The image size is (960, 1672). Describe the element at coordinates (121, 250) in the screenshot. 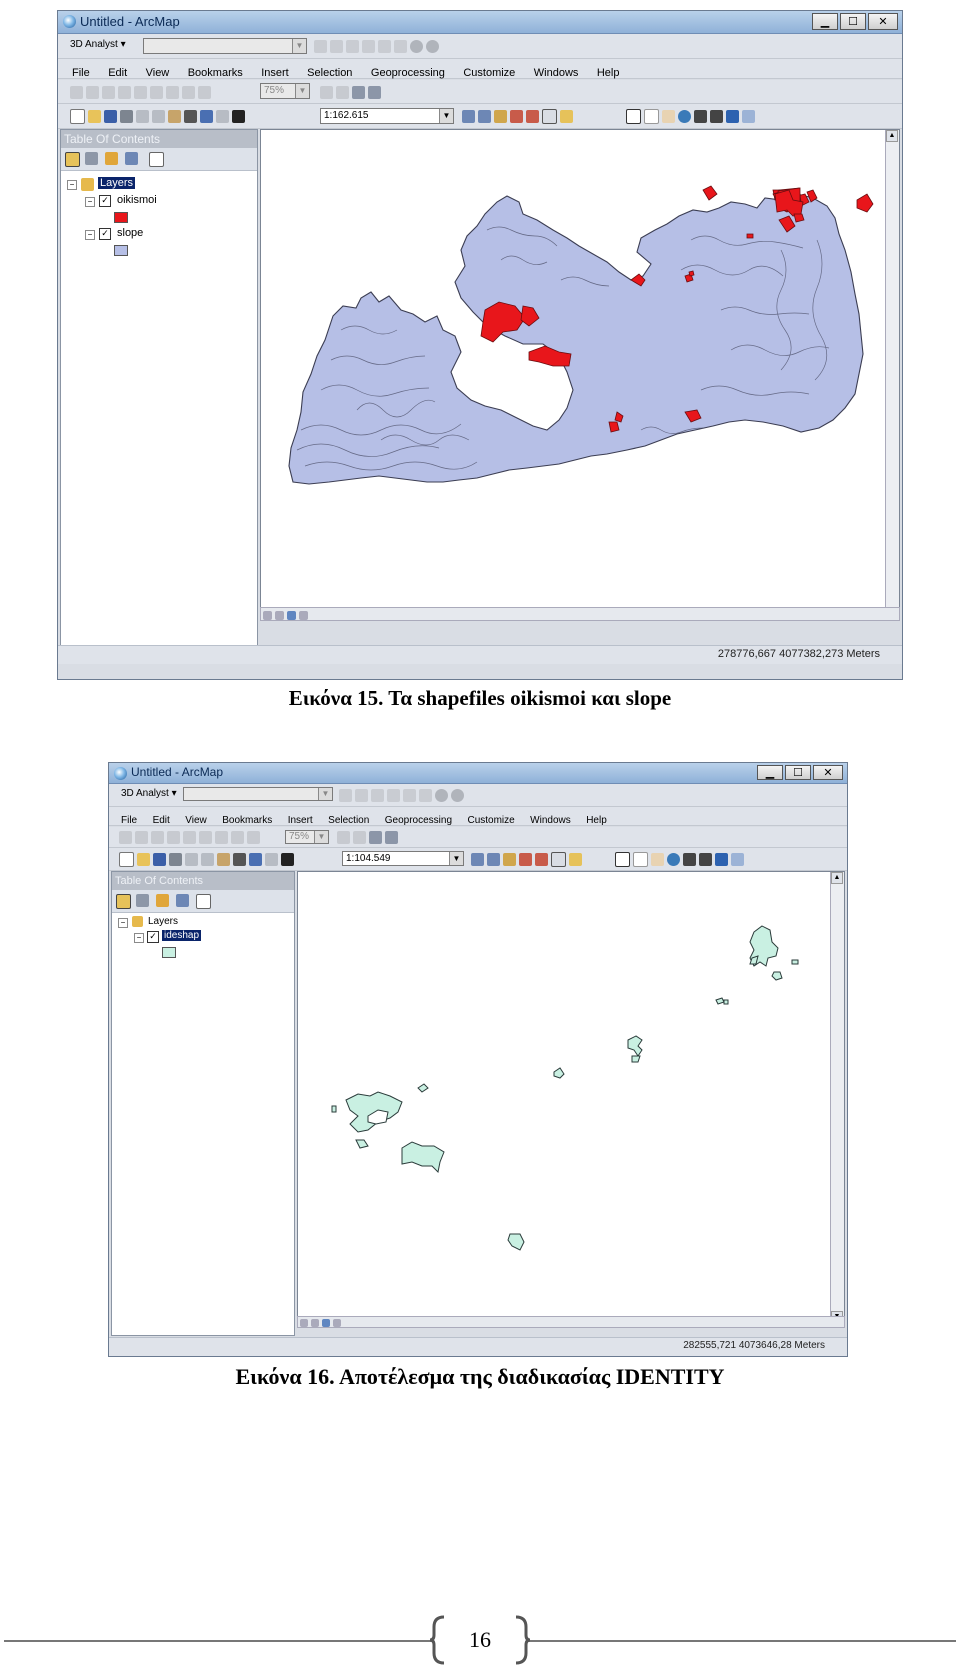

I see `slope-symbol-swatch` at that location.